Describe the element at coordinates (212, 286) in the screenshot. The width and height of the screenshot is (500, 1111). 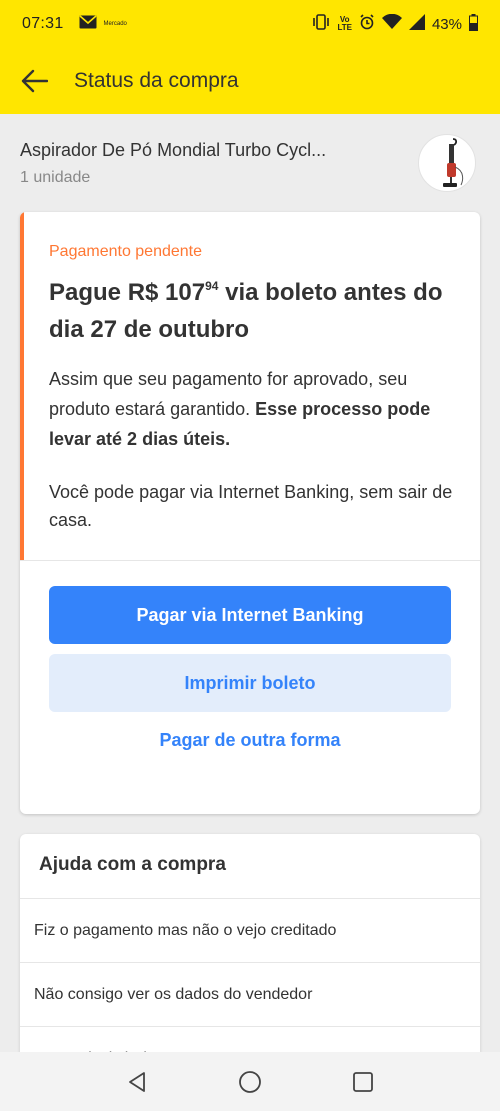
I see `headline-cents: 94` at that location.